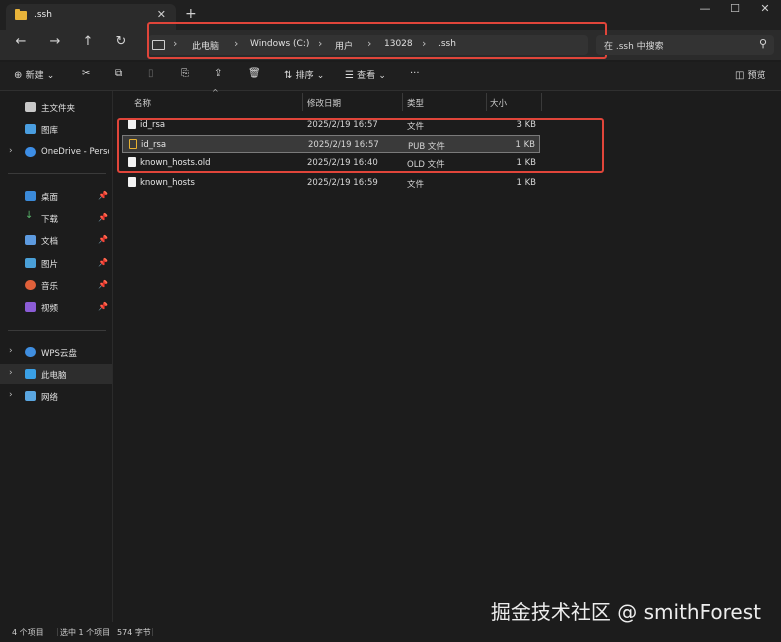  What do you see at coordinates (88, 41) in the screenshot?
I see `up-button: ↑` at bounding box center [88, 41].